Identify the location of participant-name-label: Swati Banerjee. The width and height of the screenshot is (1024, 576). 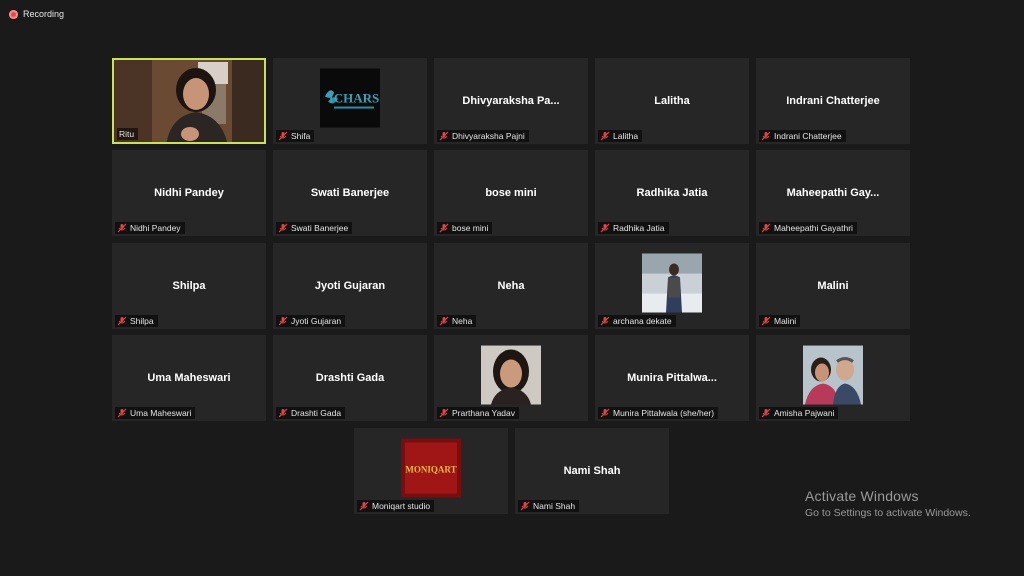
(314, 228).